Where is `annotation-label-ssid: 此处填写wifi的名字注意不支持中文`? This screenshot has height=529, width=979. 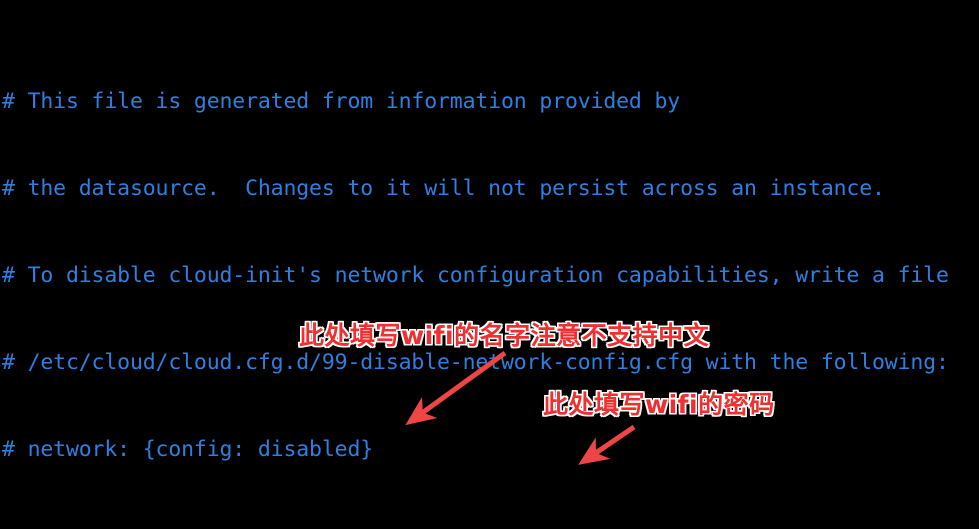
annotation-label-ssid: 此处填写wifi的名字注意不支持中文 is located at coordinates (504, 335).